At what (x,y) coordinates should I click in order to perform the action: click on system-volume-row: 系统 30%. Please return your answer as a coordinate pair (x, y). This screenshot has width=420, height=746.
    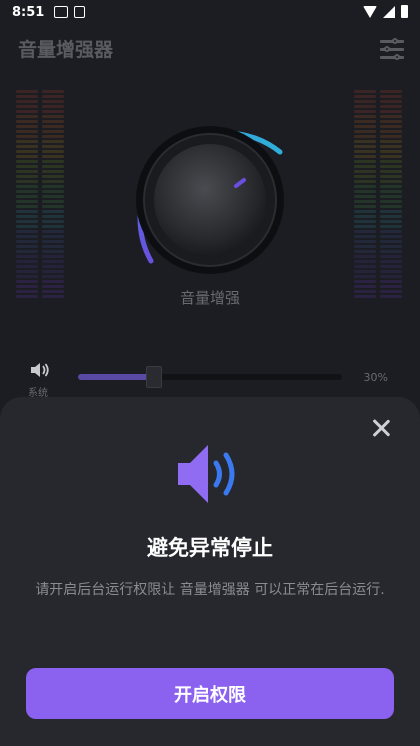
    Looking at the image, I should click on (210, 378).